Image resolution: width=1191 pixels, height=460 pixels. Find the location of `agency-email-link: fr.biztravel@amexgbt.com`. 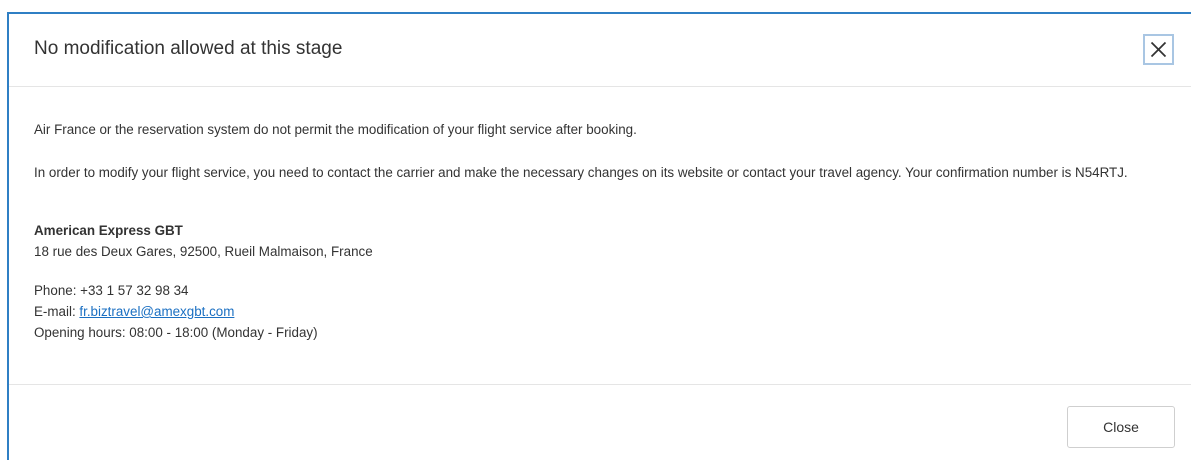

agency-email-link: fr.biztravel@amexgbt.com is located at coordinates (156, 311).